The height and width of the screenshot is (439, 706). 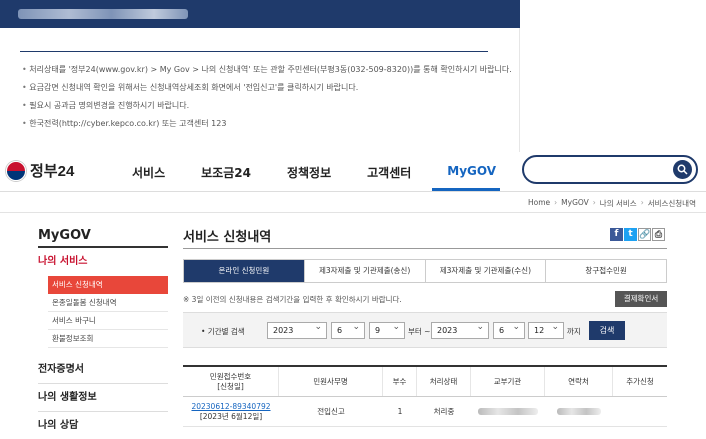 I want to click on search-box, so click(x=610, y=169).